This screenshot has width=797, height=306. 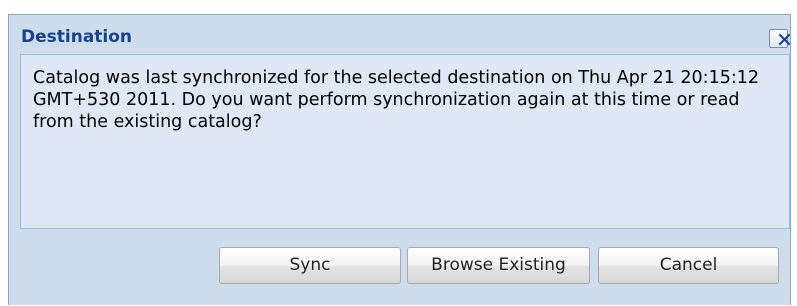 I want to click on close-button, so click(x=780, y=38).